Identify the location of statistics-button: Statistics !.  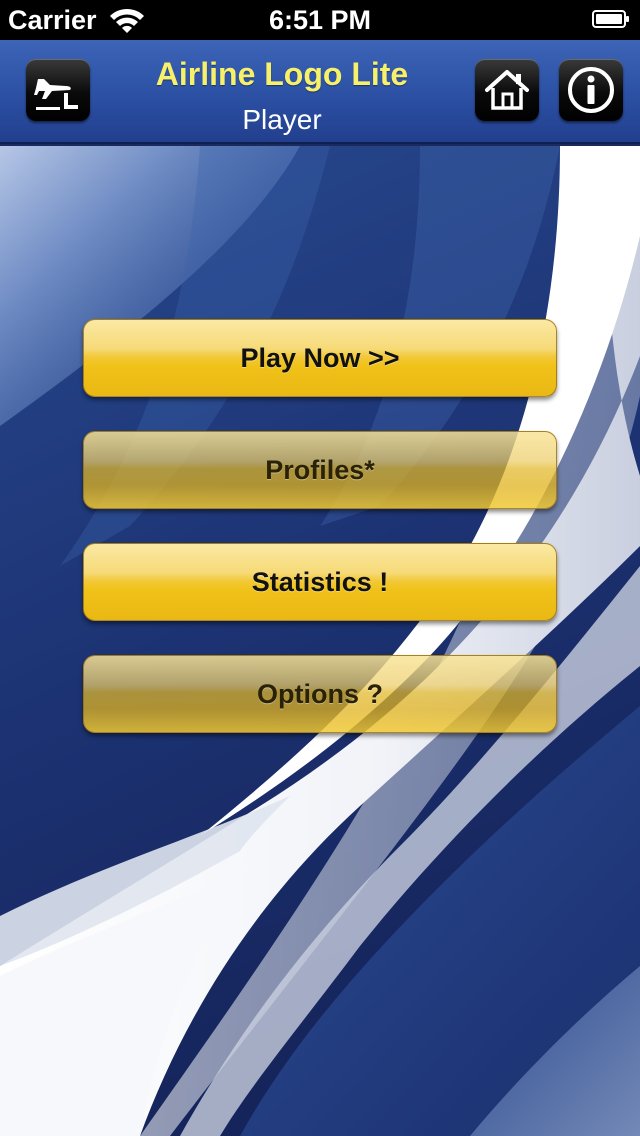
(320, 582).